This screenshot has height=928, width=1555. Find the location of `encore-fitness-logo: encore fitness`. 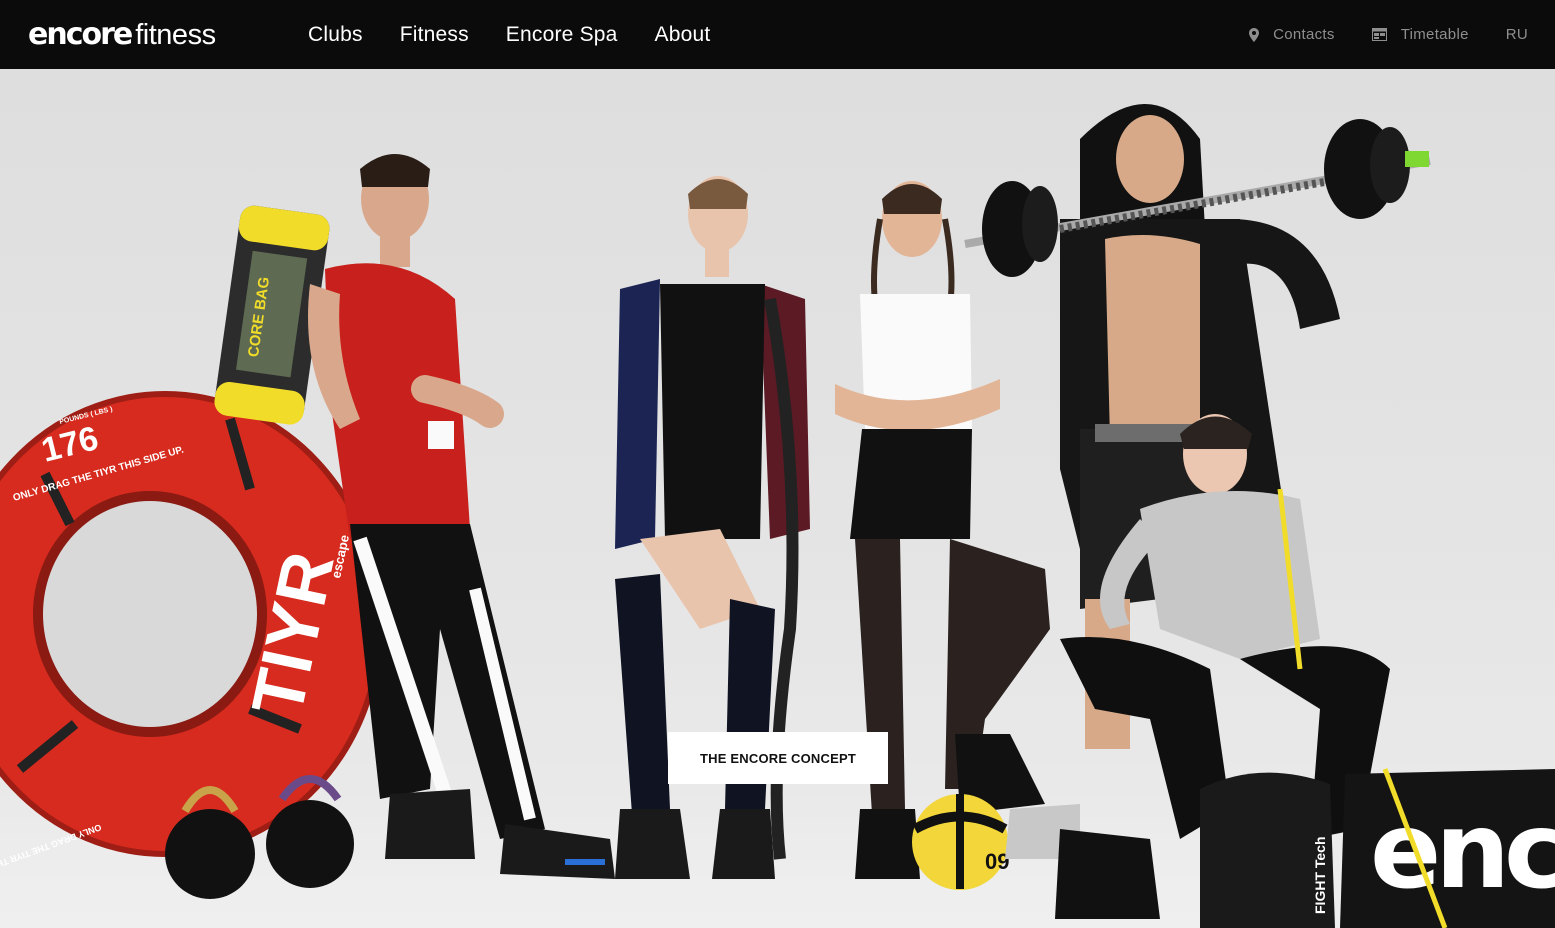

encore-fitness-logo: encore fitness is located at coordinates (122, 35).